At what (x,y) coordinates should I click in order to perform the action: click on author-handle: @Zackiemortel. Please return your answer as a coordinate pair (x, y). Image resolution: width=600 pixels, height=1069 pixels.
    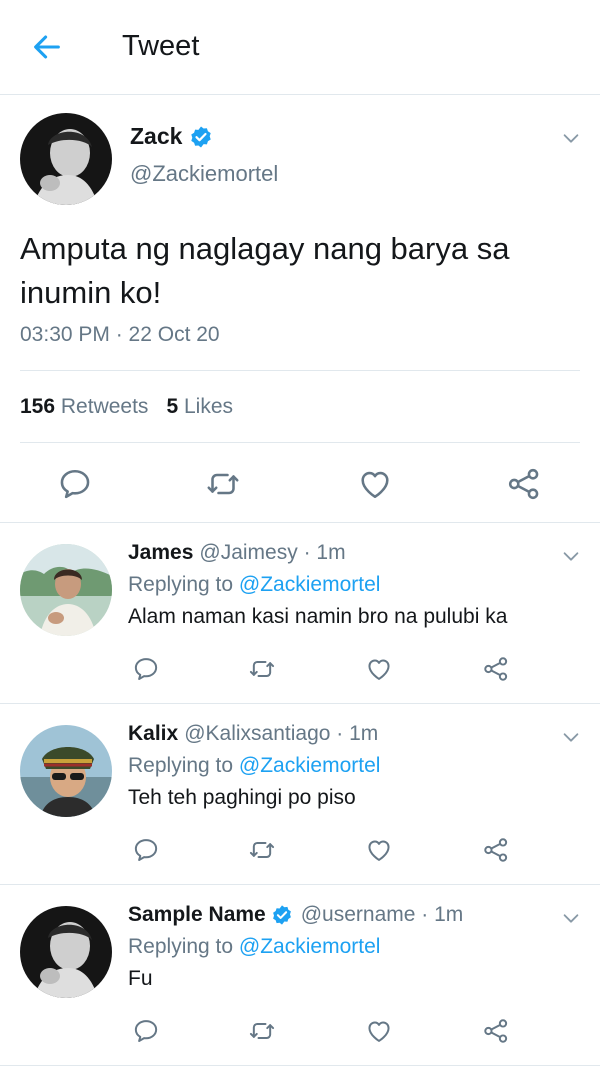
    Looking at the image, I should click on (204, 174).